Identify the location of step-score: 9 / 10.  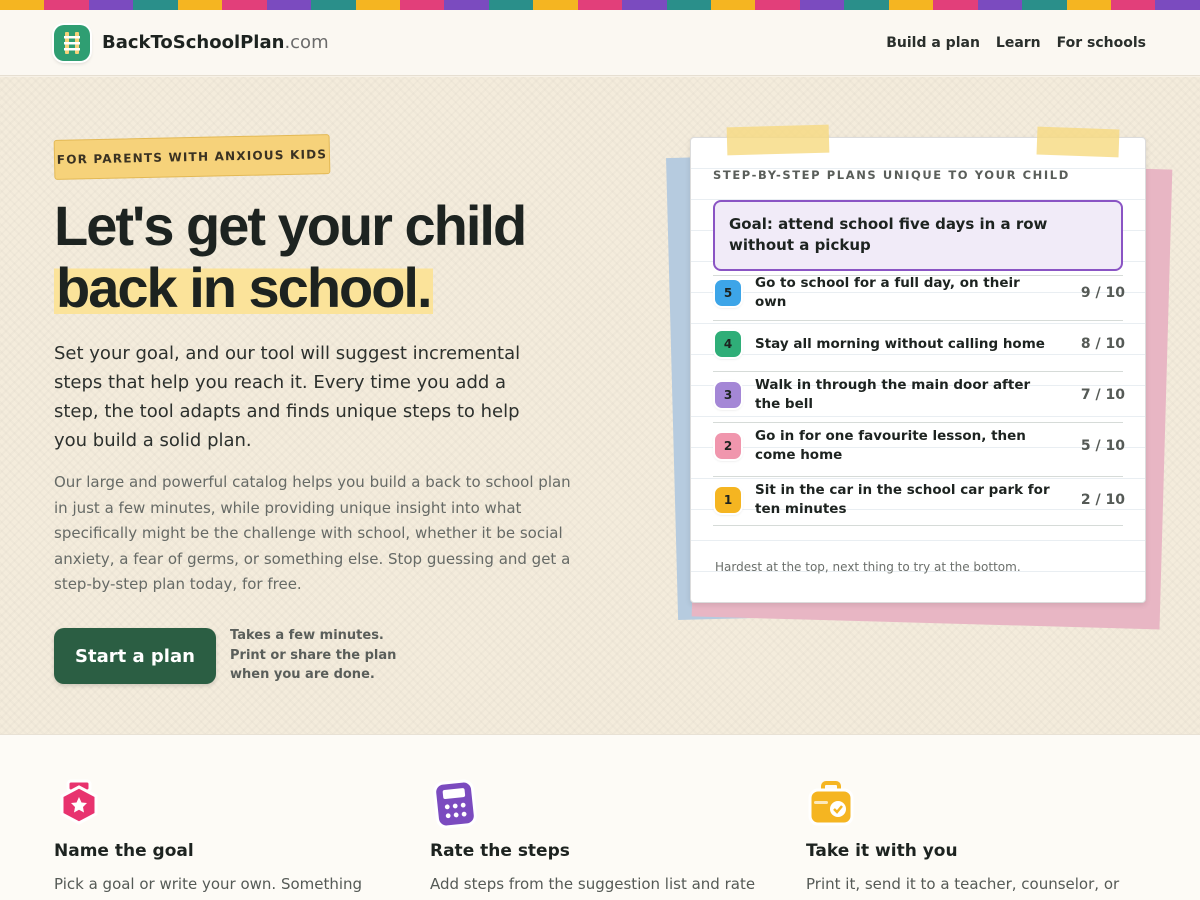
(1102, 293).